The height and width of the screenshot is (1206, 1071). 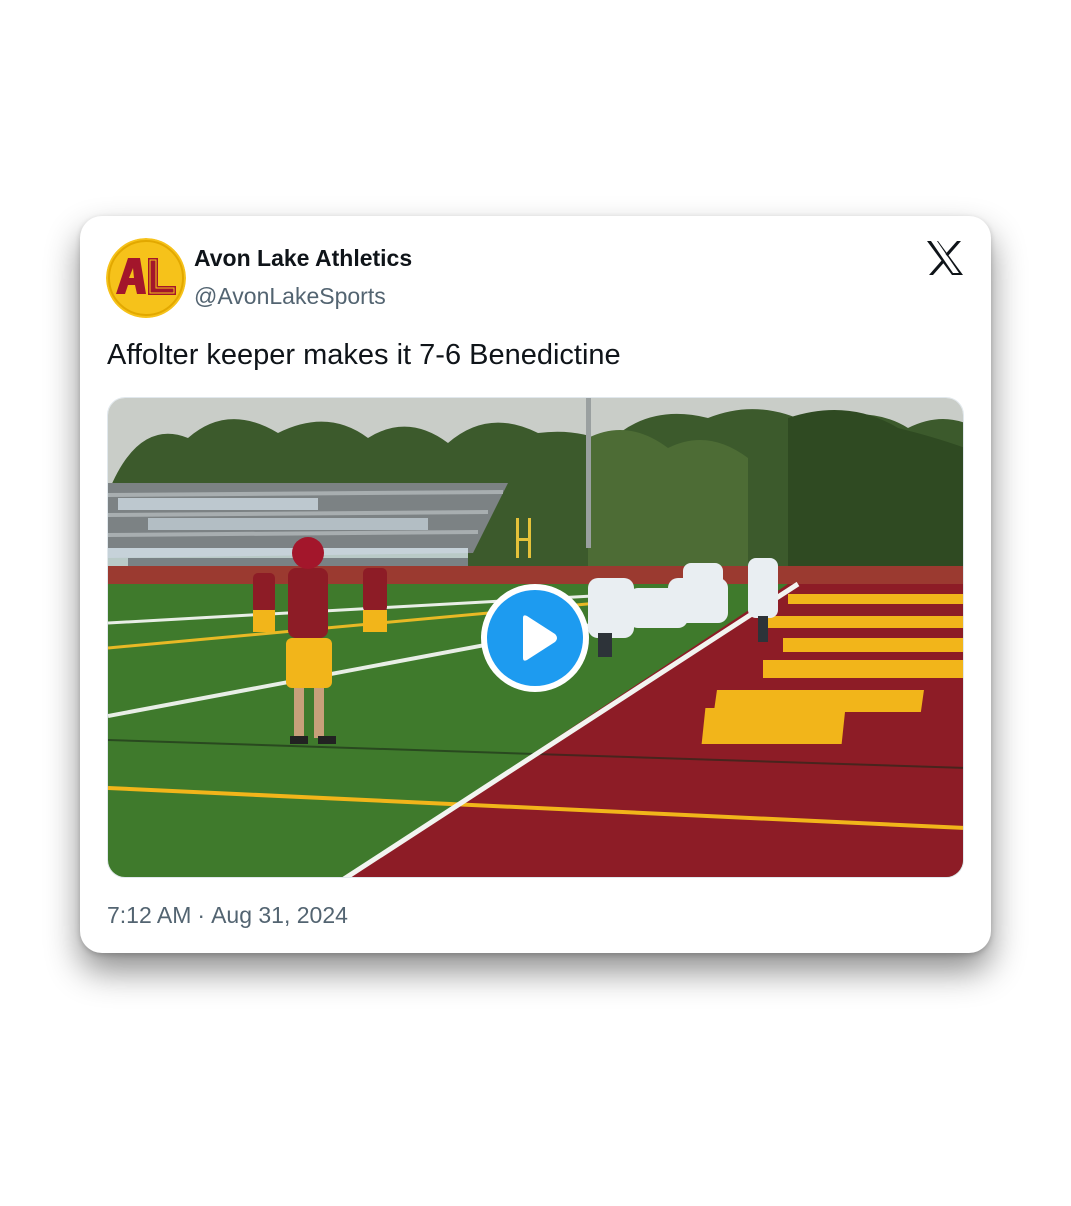 I want to click on tweet-text: Affolter keeper makes it 7-6 Benedictine, so click(x=364, y=355).